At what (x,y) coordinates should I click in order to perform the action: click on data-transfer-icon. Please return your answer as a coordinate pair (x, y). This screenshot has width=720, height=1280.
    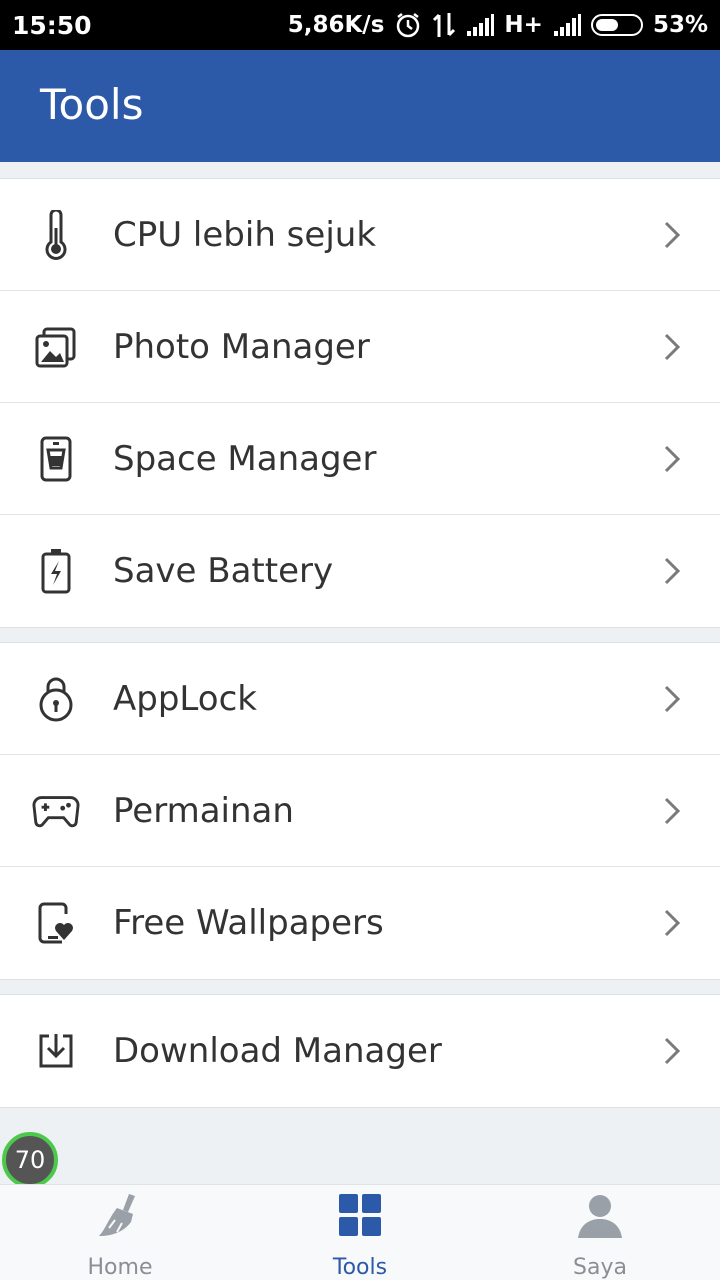
    Looking at the image, I should click on (444, 25).